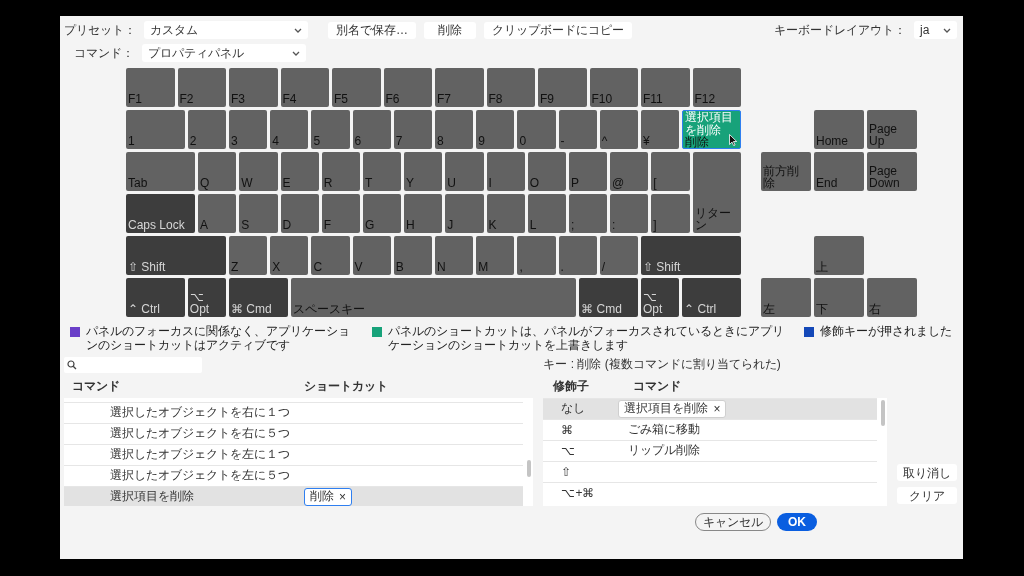  I want to click on keyboard-key: End, so click(839, 171).